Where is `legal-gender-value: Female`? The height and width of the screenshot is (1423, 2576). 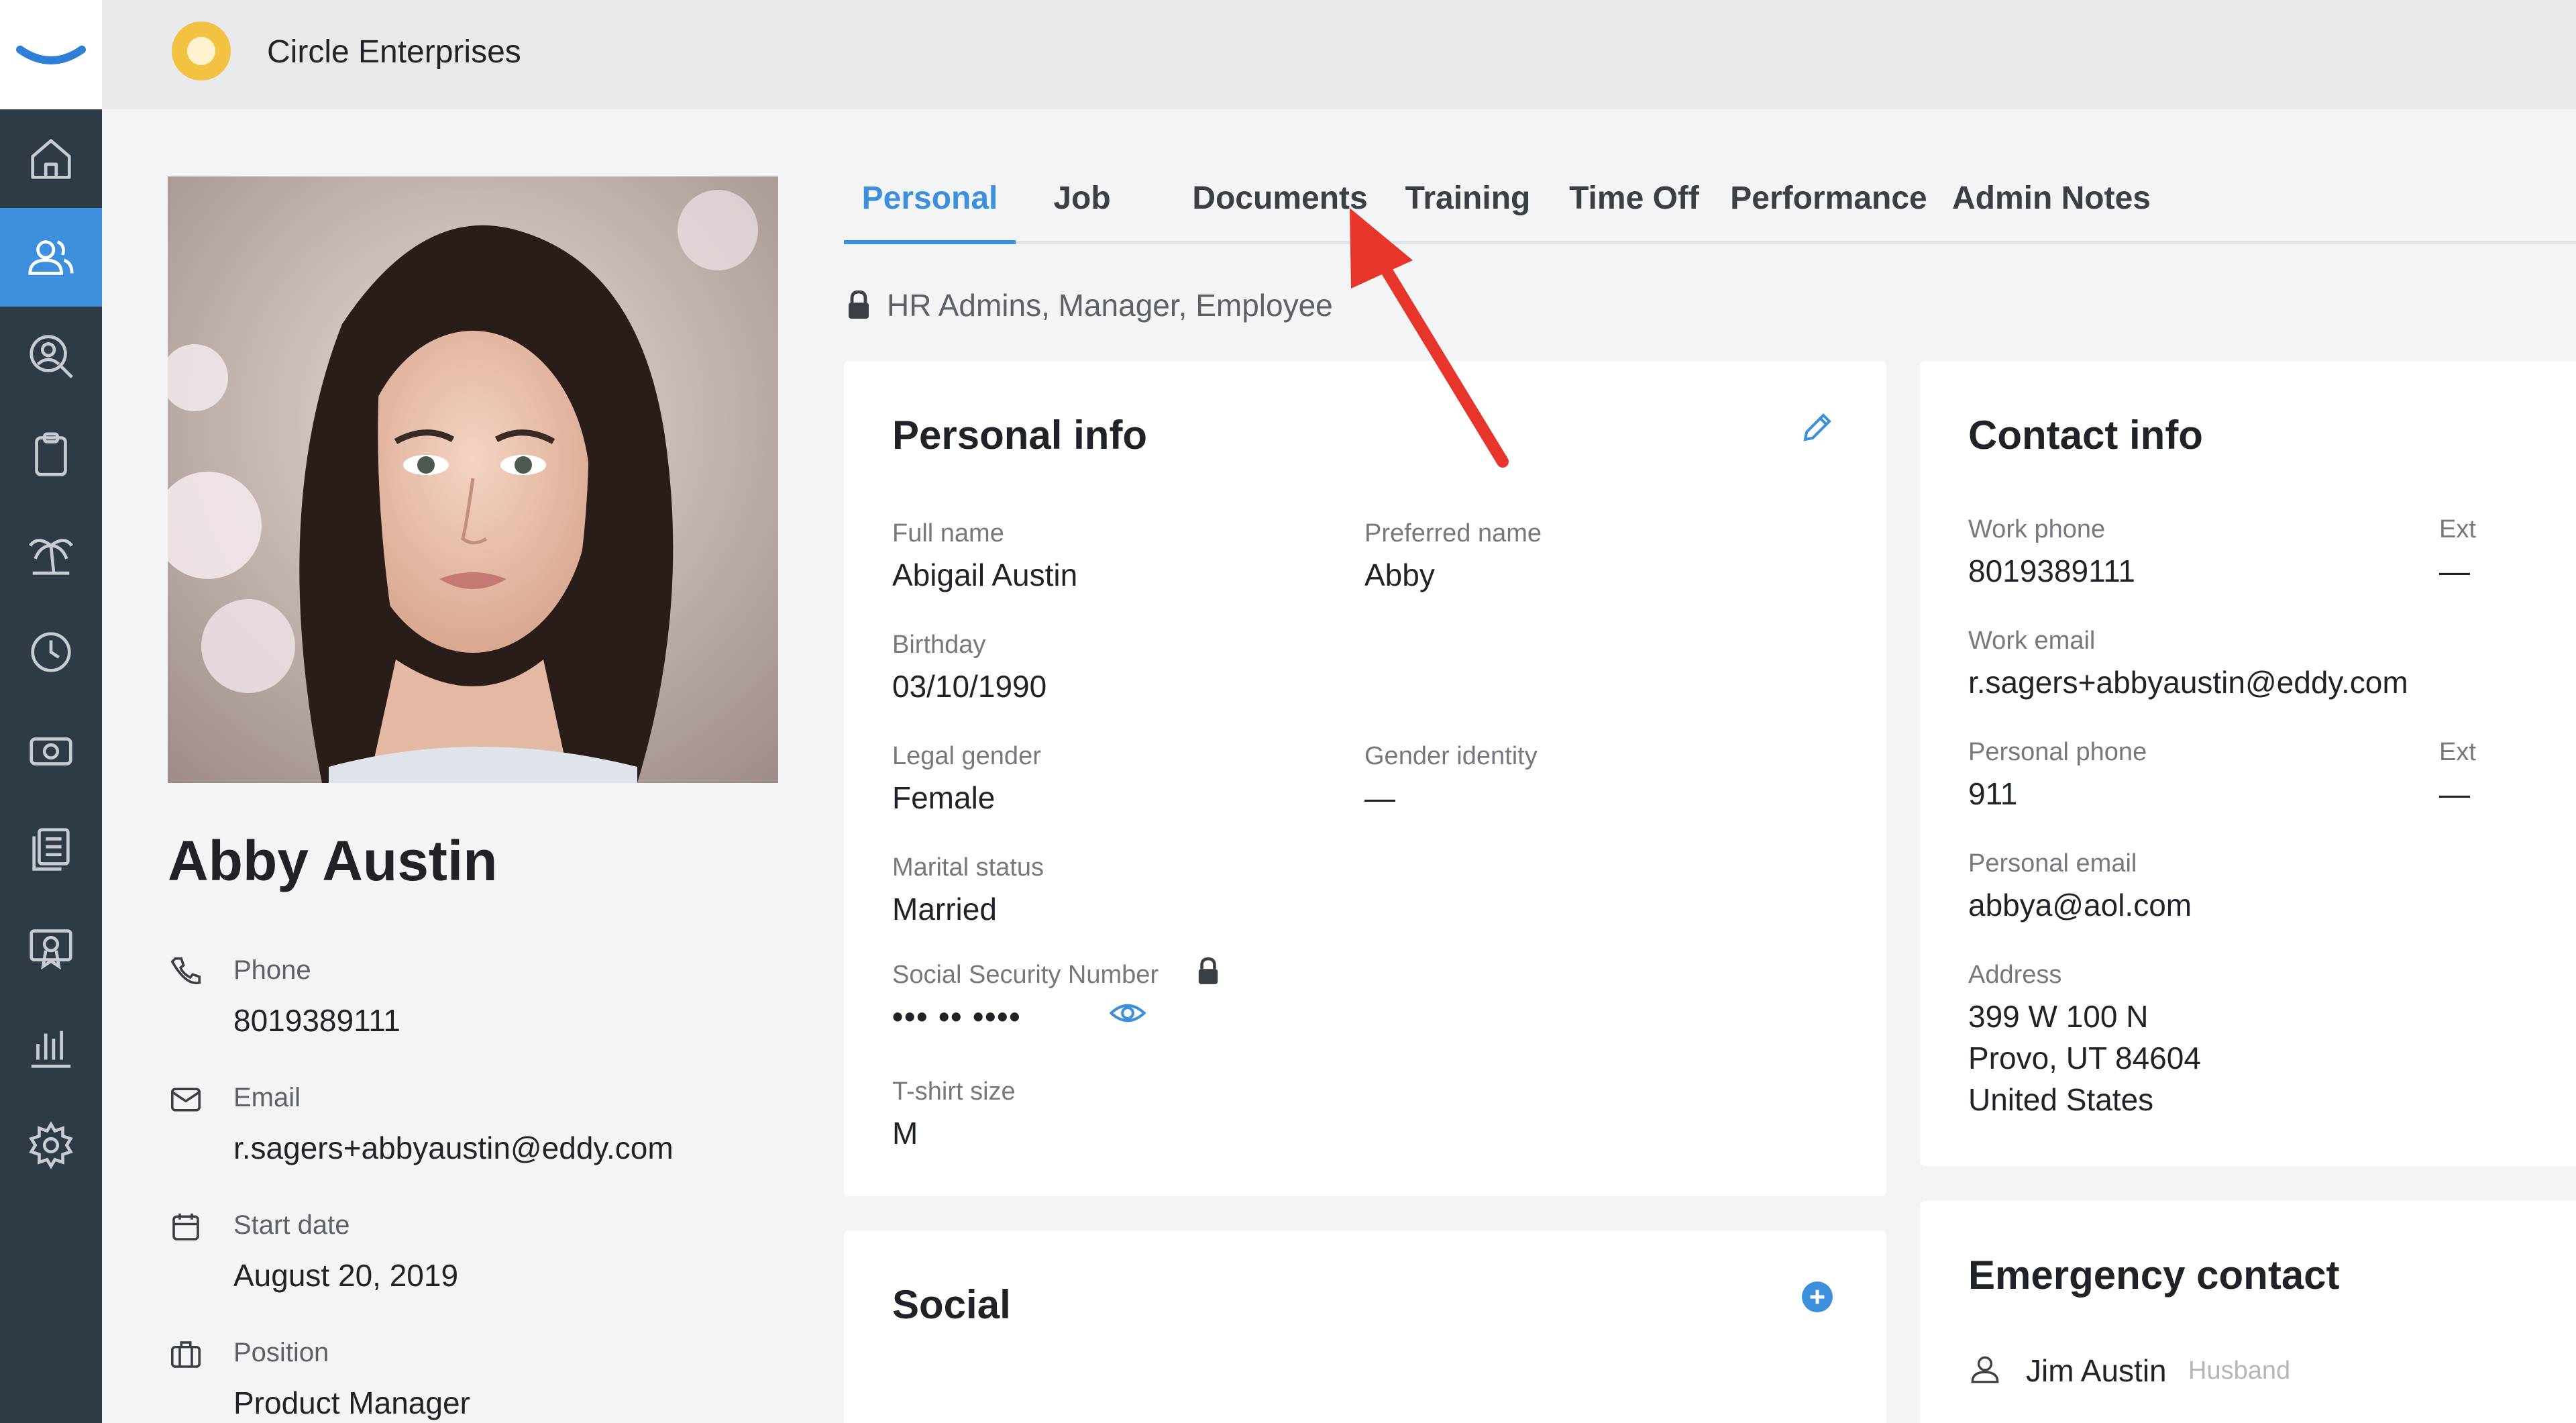 legal-gender-value: Female is located at coordinates (944, 798).